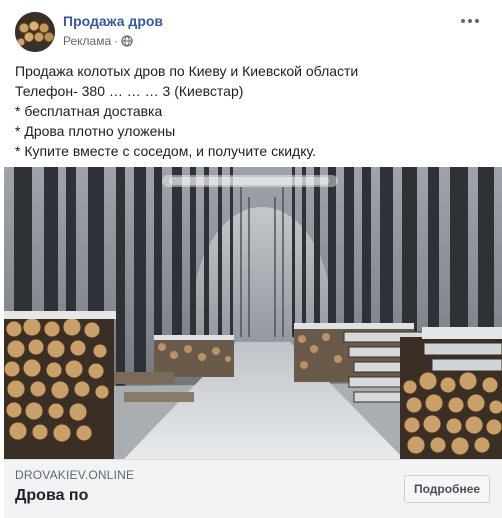 This screenshot has width=502, height=518. Describe the element at coordinates (87, 41) in the screenshot. I see `sponsored-label: Реклама` at that location.